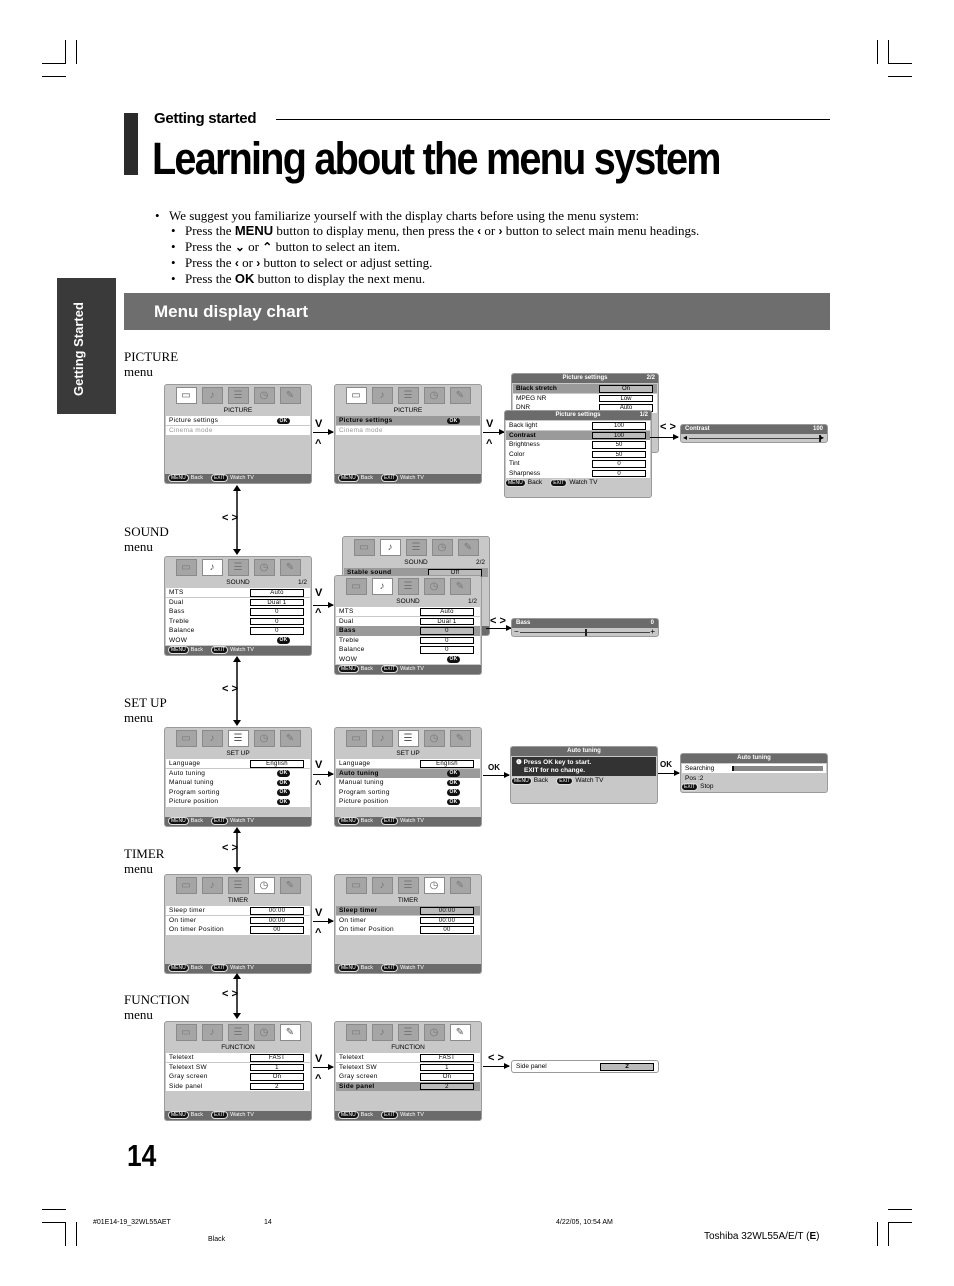 The height and width of the screenshot is (1286, 954). I want to click on menu-item-value: 100, so click(619, 426).